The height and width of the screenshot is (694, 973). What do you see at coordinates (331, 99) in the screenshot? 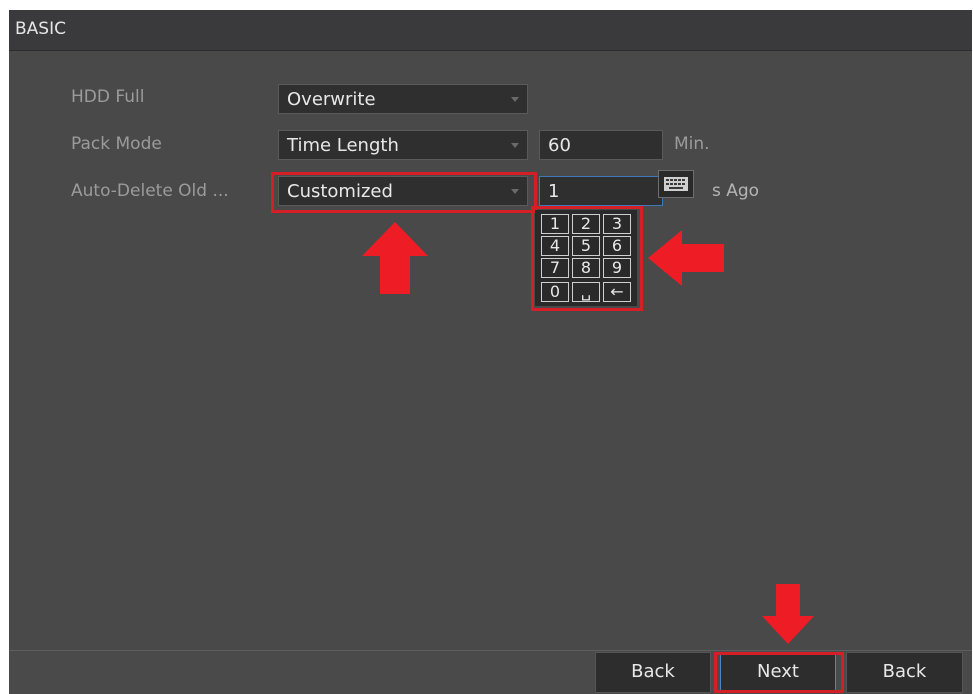
I see `hdd-full-value: Overwrite` at bounding box center [331, 99].